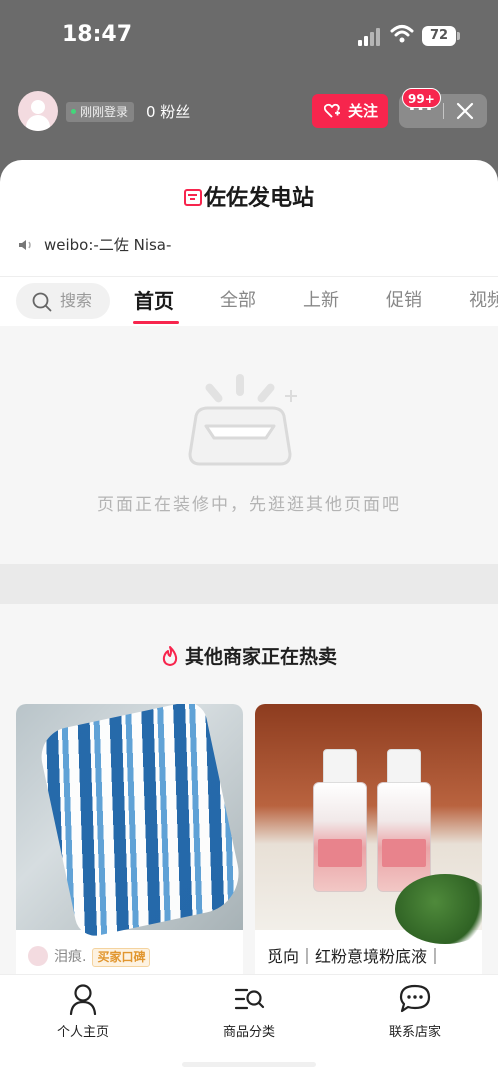 Image resolution: width=498 pixels, height=1080 pixels. I want to click on hot-section-title: 其他商家正在热卖, so click(249, 655).